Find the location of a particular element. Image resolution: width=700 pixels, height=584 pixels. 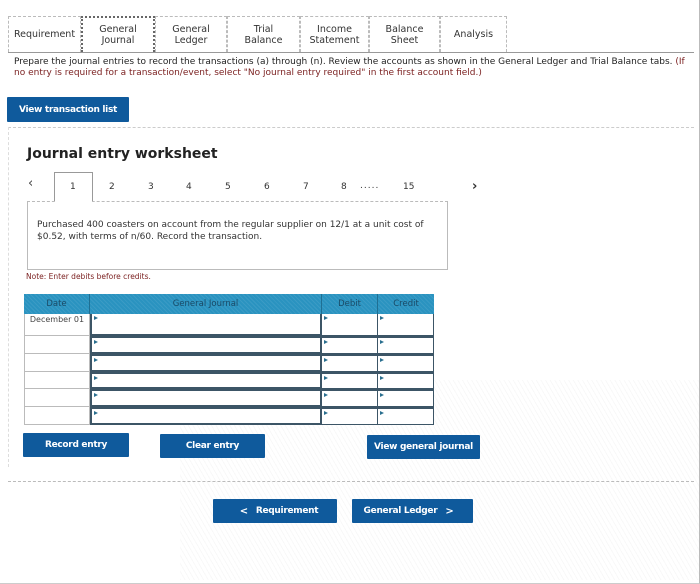

page-15: 15 is located at coordinates (408, 187).